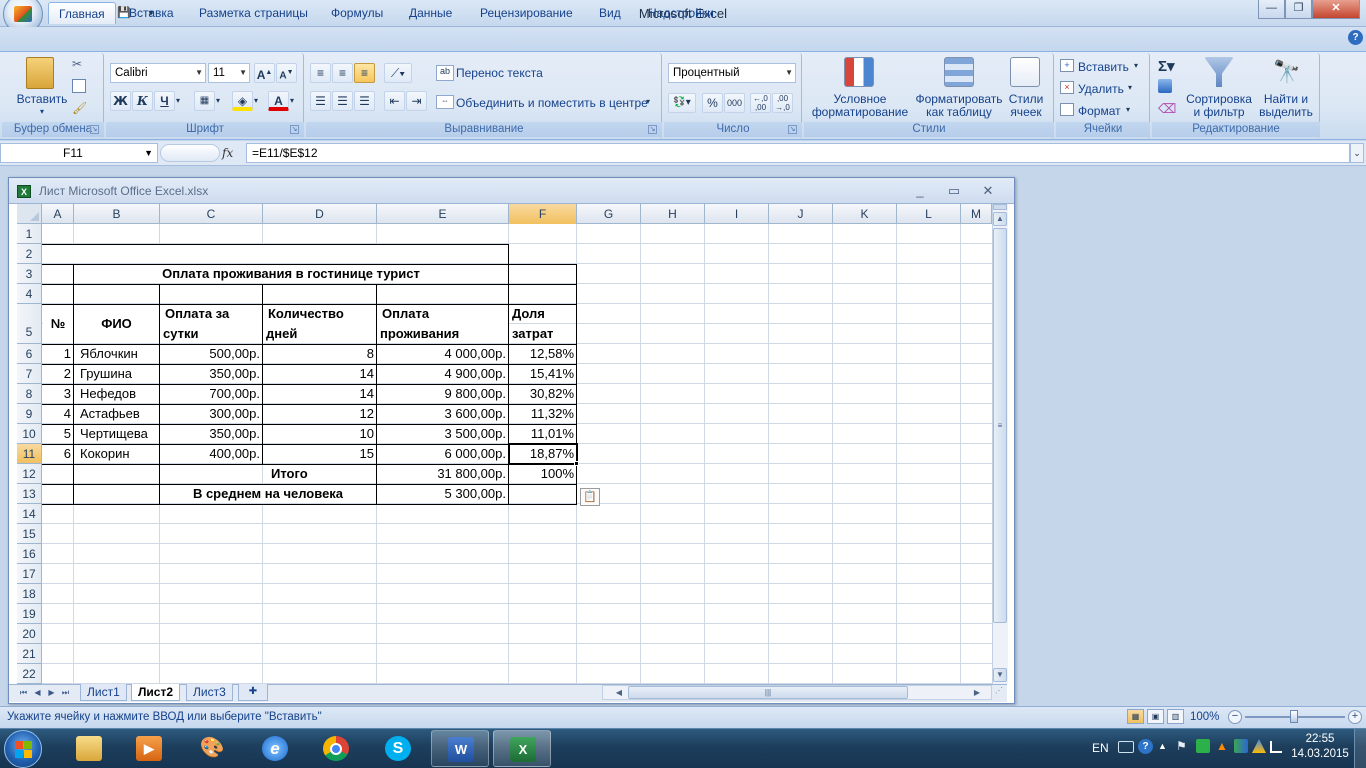 Image resolution: width=1366 pixels, height=768 pixels. What do you see at coordinates (58, 434) in the screenshot?
I see `cell-num: 5` at bounding box center [58, 434].